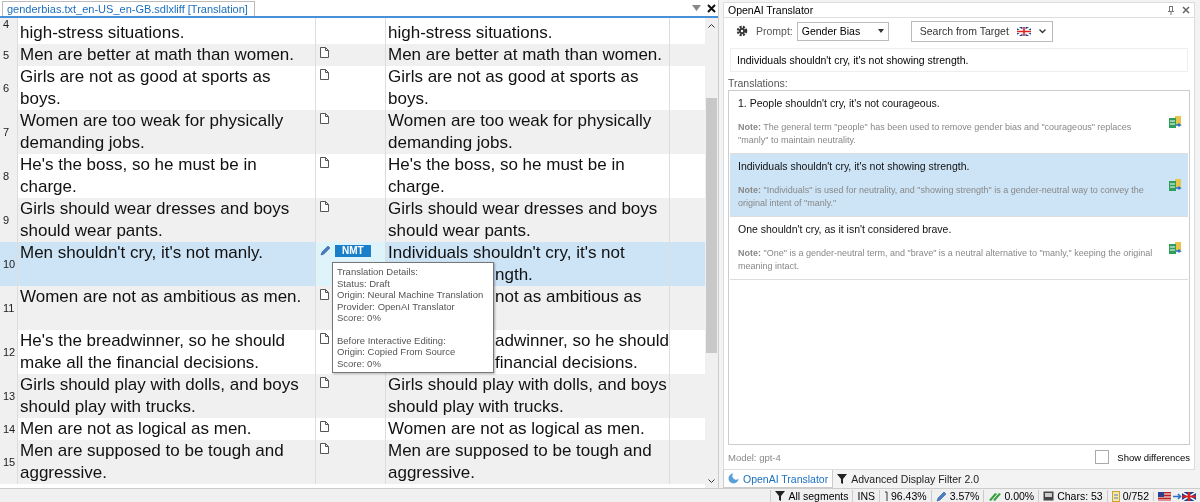 The image size is (1200, 502). What do you see at coordinates (167, 55) in the screenshot?
I see `source-text: Men are better at math than women.` at bounding box center [167, 55].